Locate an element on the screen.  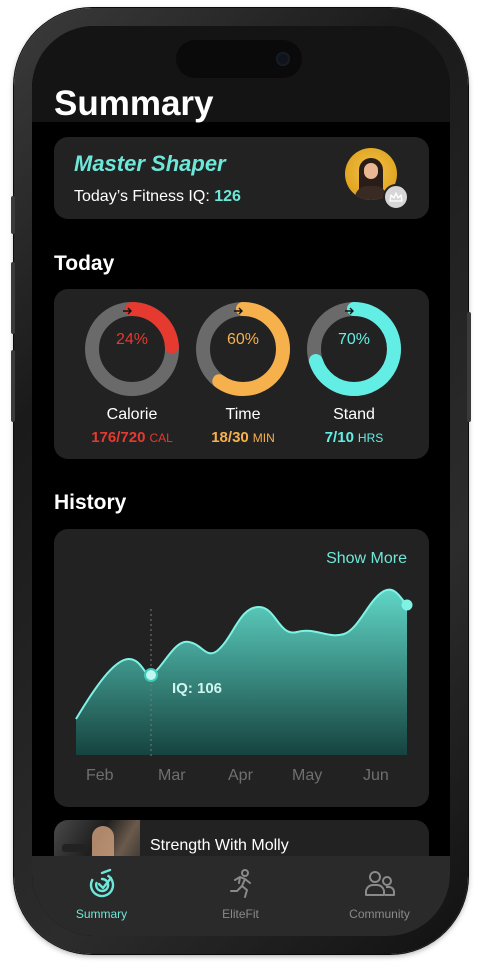
camera-lens is located at coordinates (283, 59).